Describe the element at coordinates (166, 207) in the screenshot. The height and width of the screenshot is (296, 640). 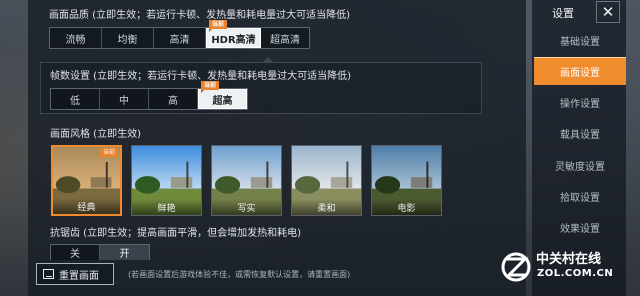
I see `style-card-label: 鲜艳` at that location.